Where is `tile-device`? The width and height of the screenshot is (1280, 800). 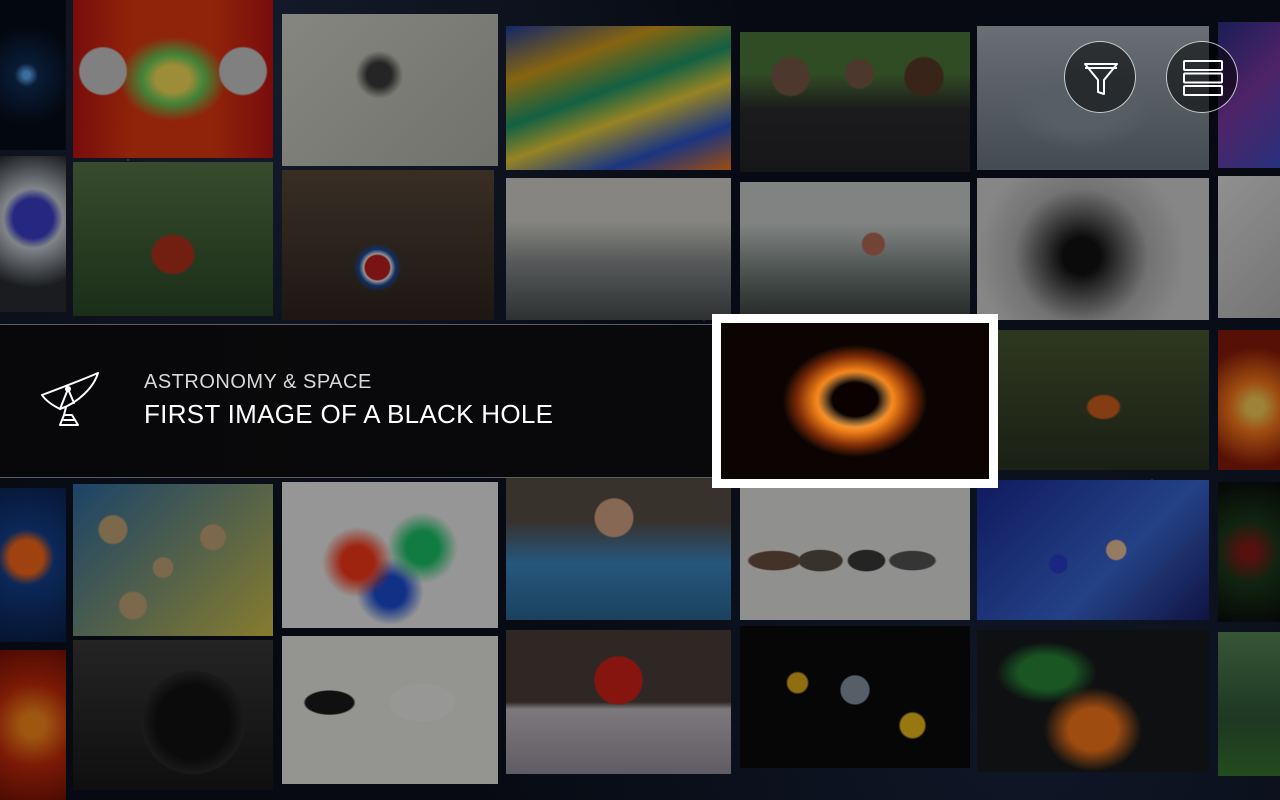 tile-device is located at coordinates (173, 715).